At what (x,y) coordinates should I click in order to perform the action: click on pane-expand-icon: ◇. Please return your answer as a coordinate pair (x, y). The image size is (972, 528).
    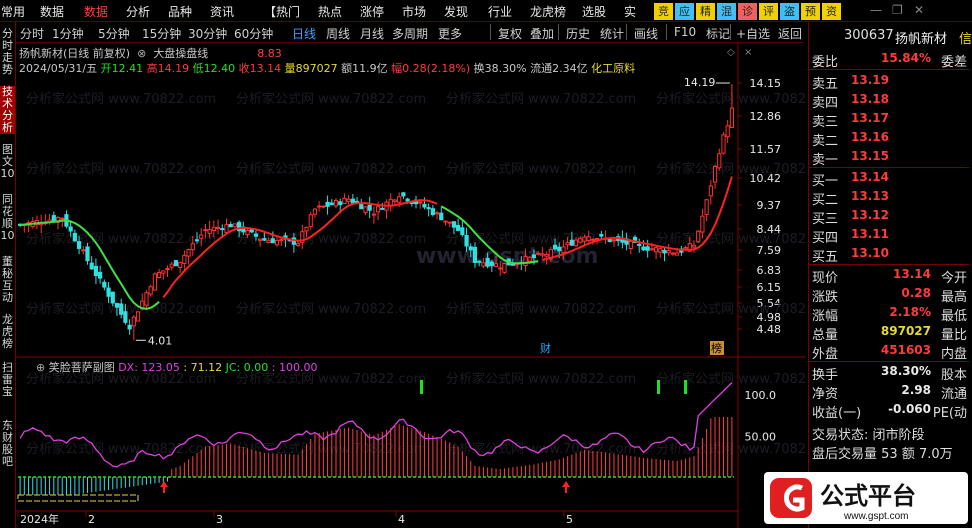
    Looking at the image, I should click on (731, 52).